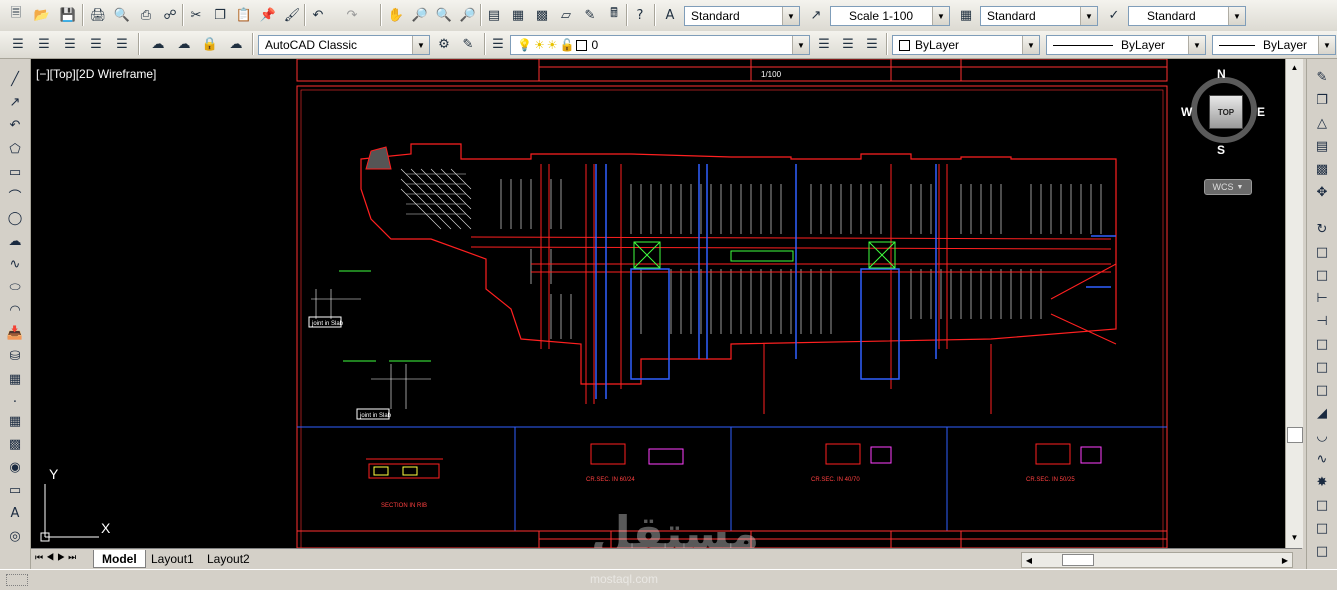  What do you see at coordinates (848, 44) in the screenshot?
I see `layer-previous-2-icon: ☰` at bounding box center [848, 44].